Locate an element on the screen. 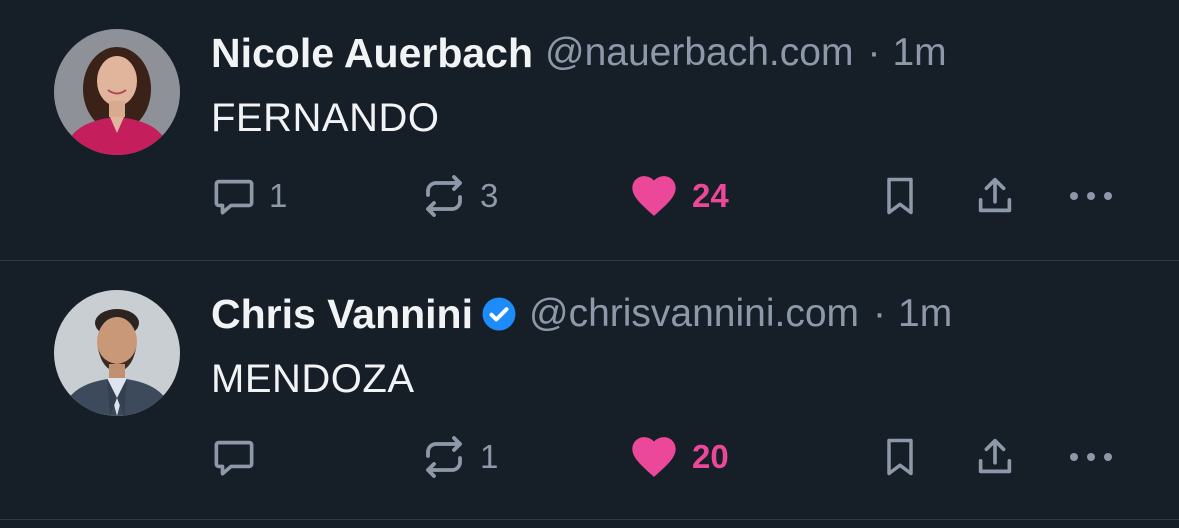  post-header: Nicole Auerbach @nauerbach.com · 1m is located at coordinates (579, 53).